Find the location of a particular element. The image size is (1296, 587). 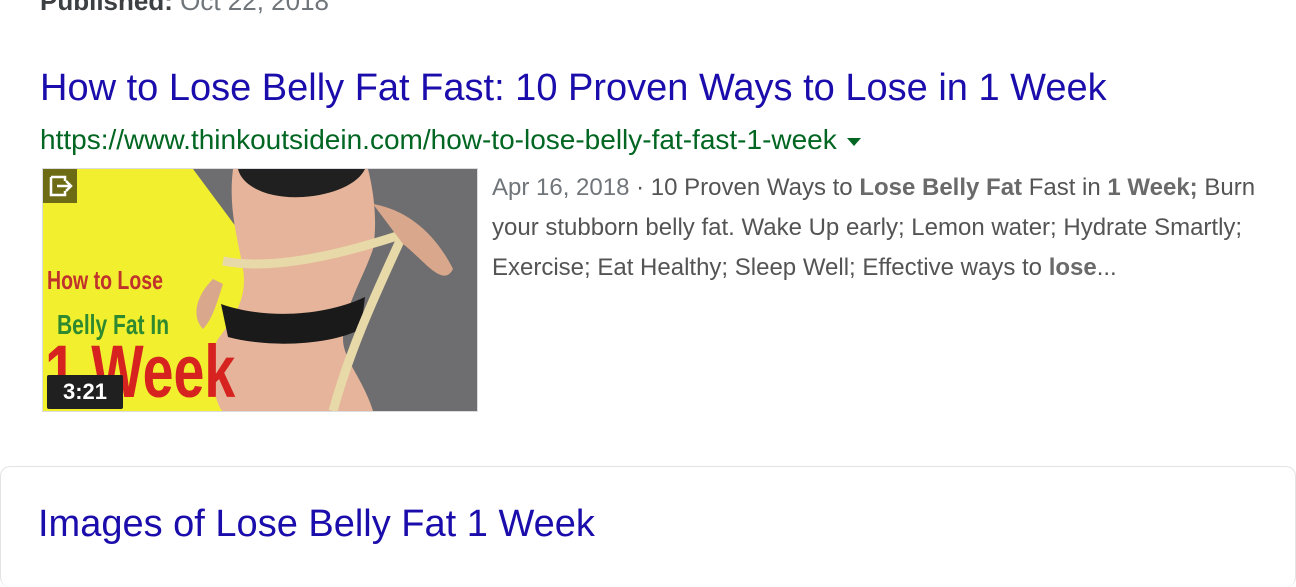

snippet-bold-3: lose is located at coordinates (1072, 267).